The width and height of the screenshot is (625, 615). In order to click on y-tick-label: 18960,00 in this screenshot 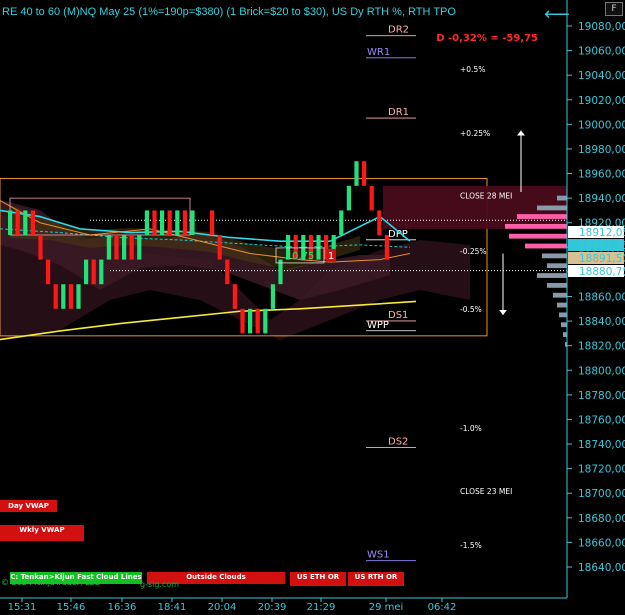, I will do `click(601, 175)`.